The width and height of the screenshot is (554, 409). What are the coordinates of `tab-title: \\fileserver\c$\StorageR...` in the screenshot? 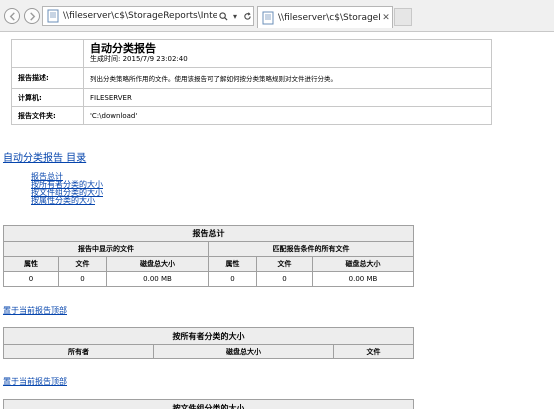 It's located at (329, 17).